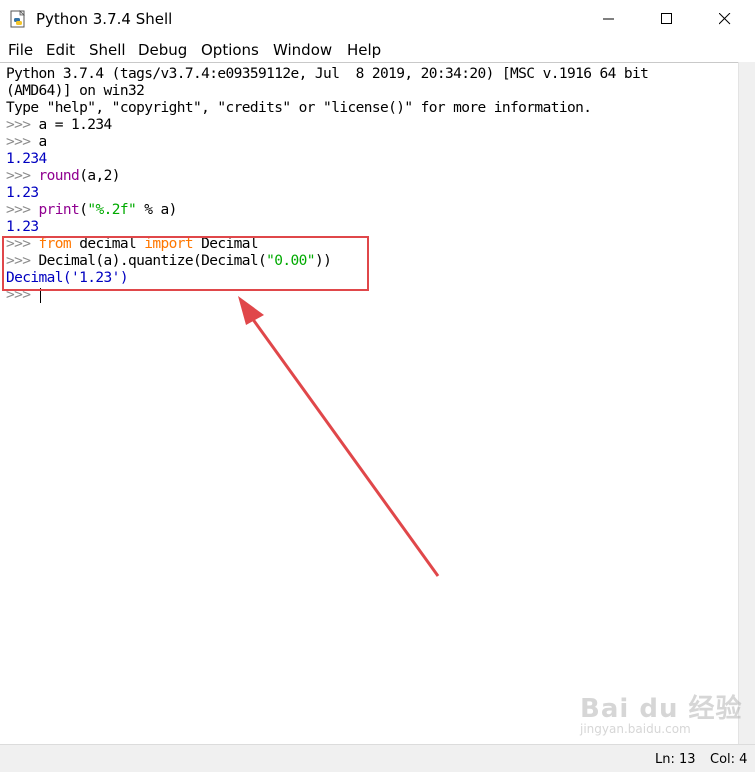 This screenshot has width=755, height=772. I want to click on baidu-watermark: Bai du 经验 jingyan.baidu.com, so click(661, 712).